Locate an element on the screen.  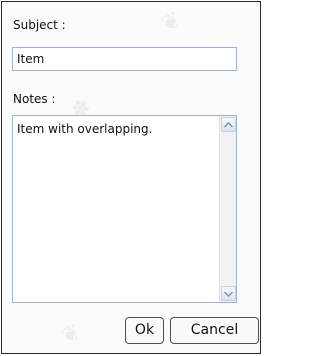
chevron-up-icon is located at coordinates (228, 124).